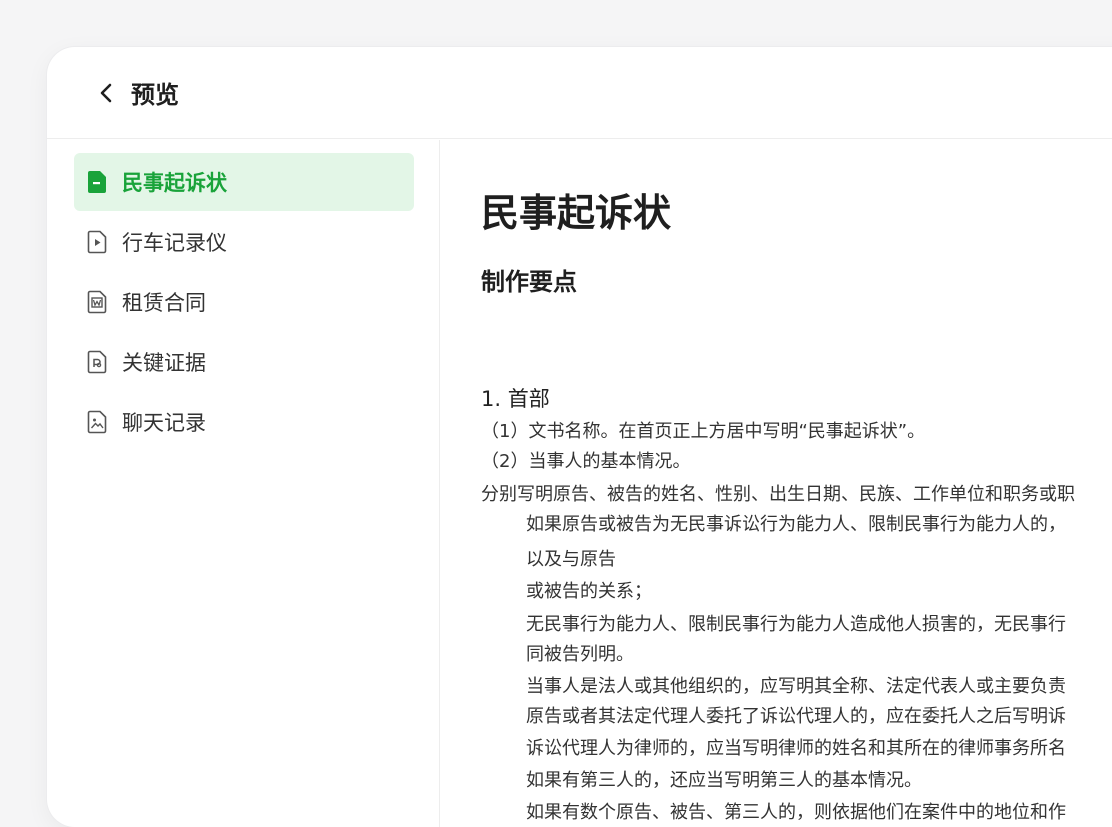  I want to click on doc-line: 或被告的关系；, so click(589, 591).